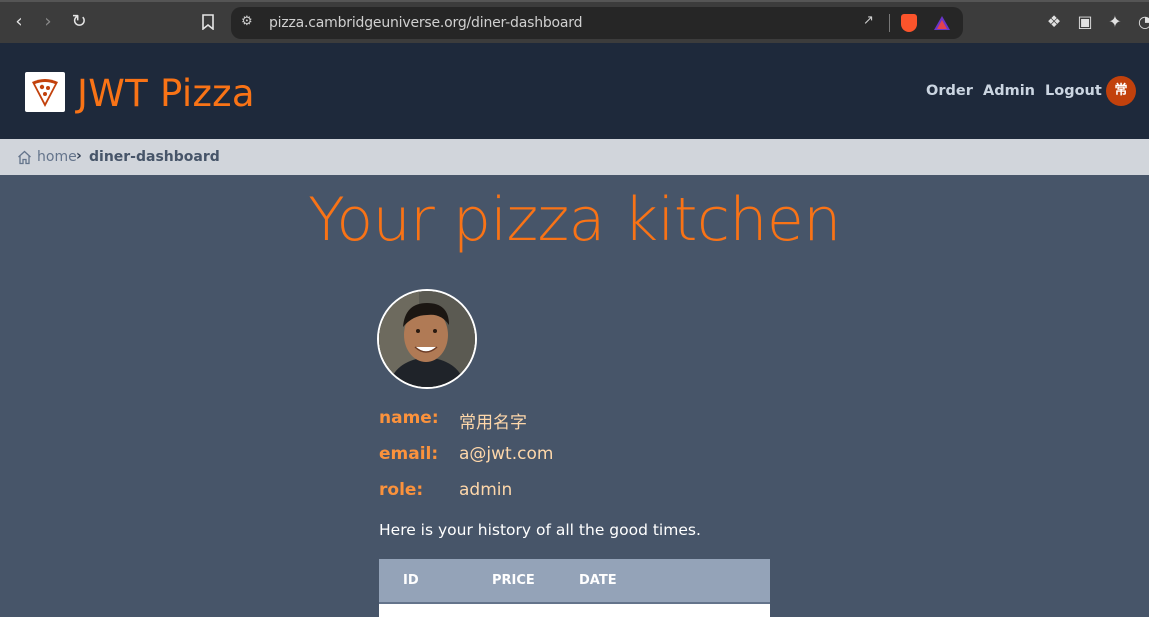 This screenshot has width=1149, height=617. I want to click on site-settings-icon: ⚙, so click(247, 21).